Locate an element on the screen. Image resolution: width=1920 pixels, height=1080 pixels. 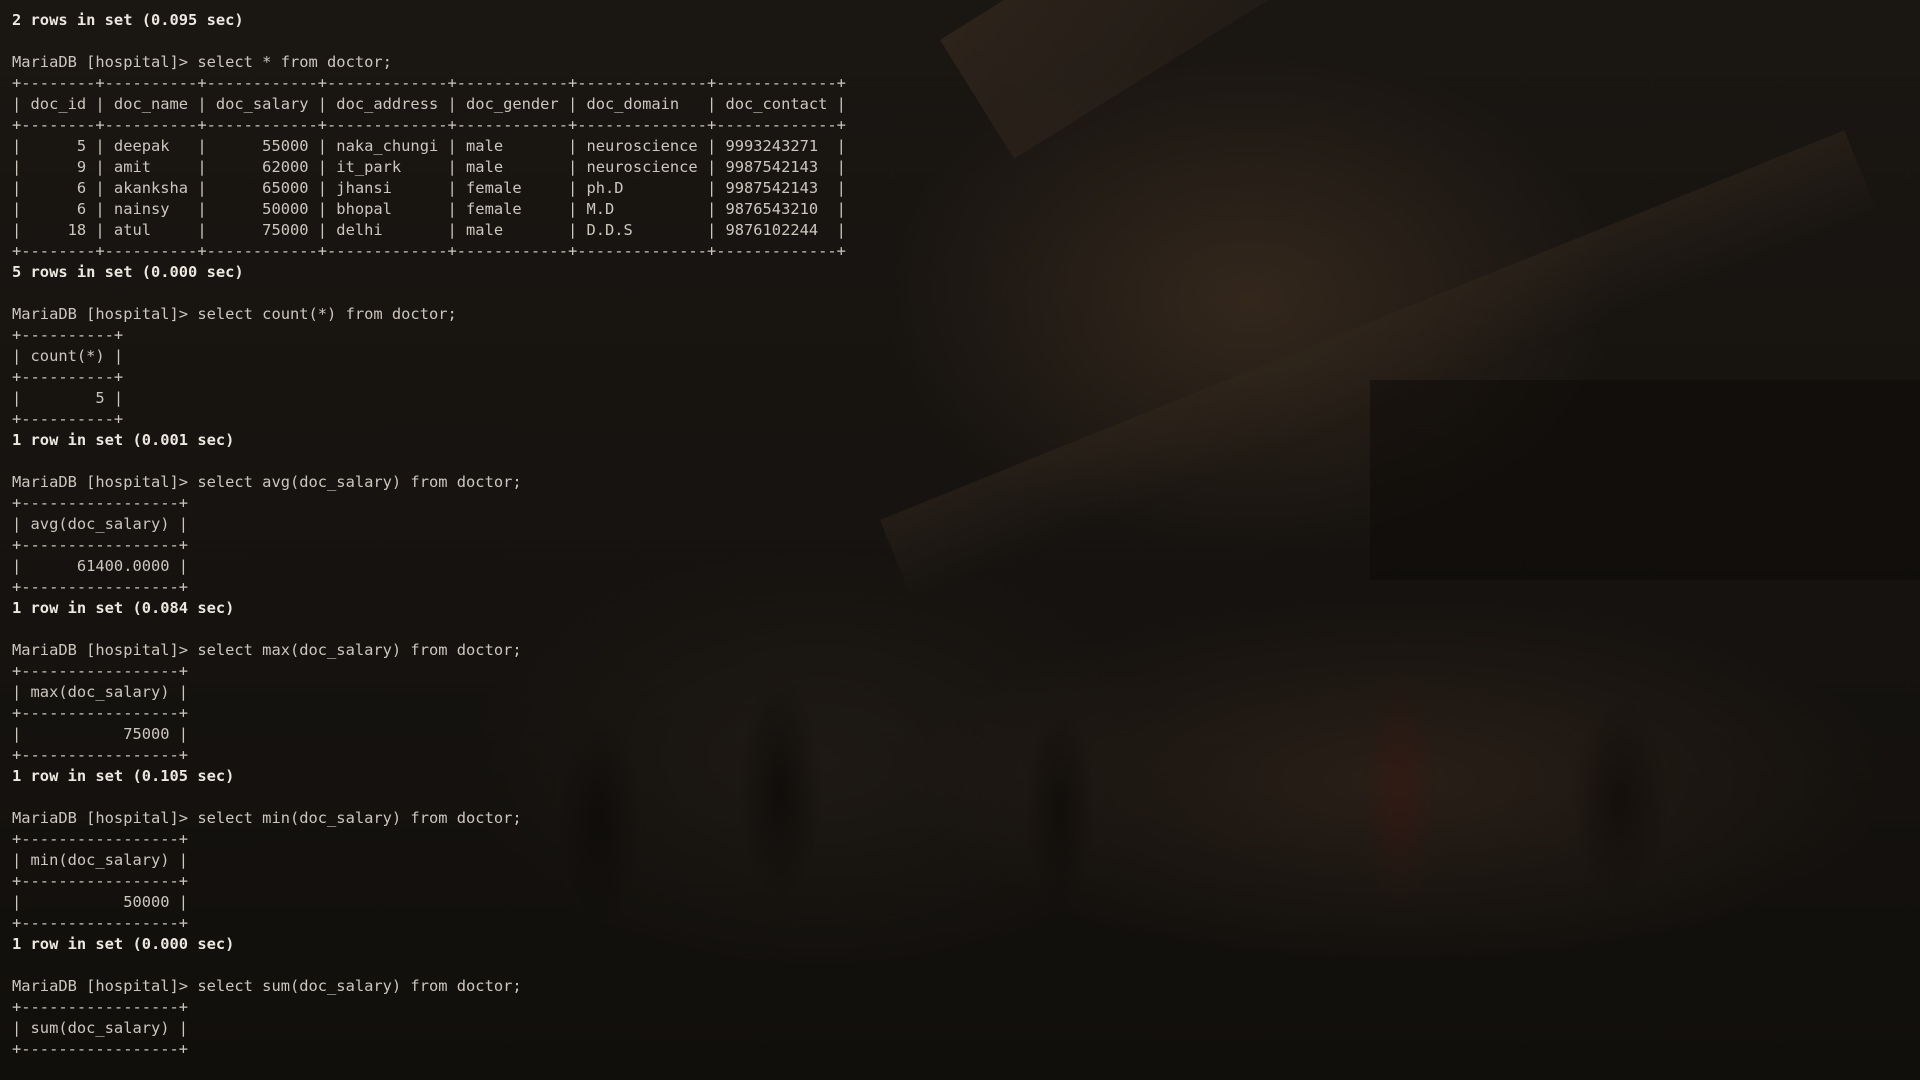
table-header-line: | count(*) | is located at coordinates (68, 356).